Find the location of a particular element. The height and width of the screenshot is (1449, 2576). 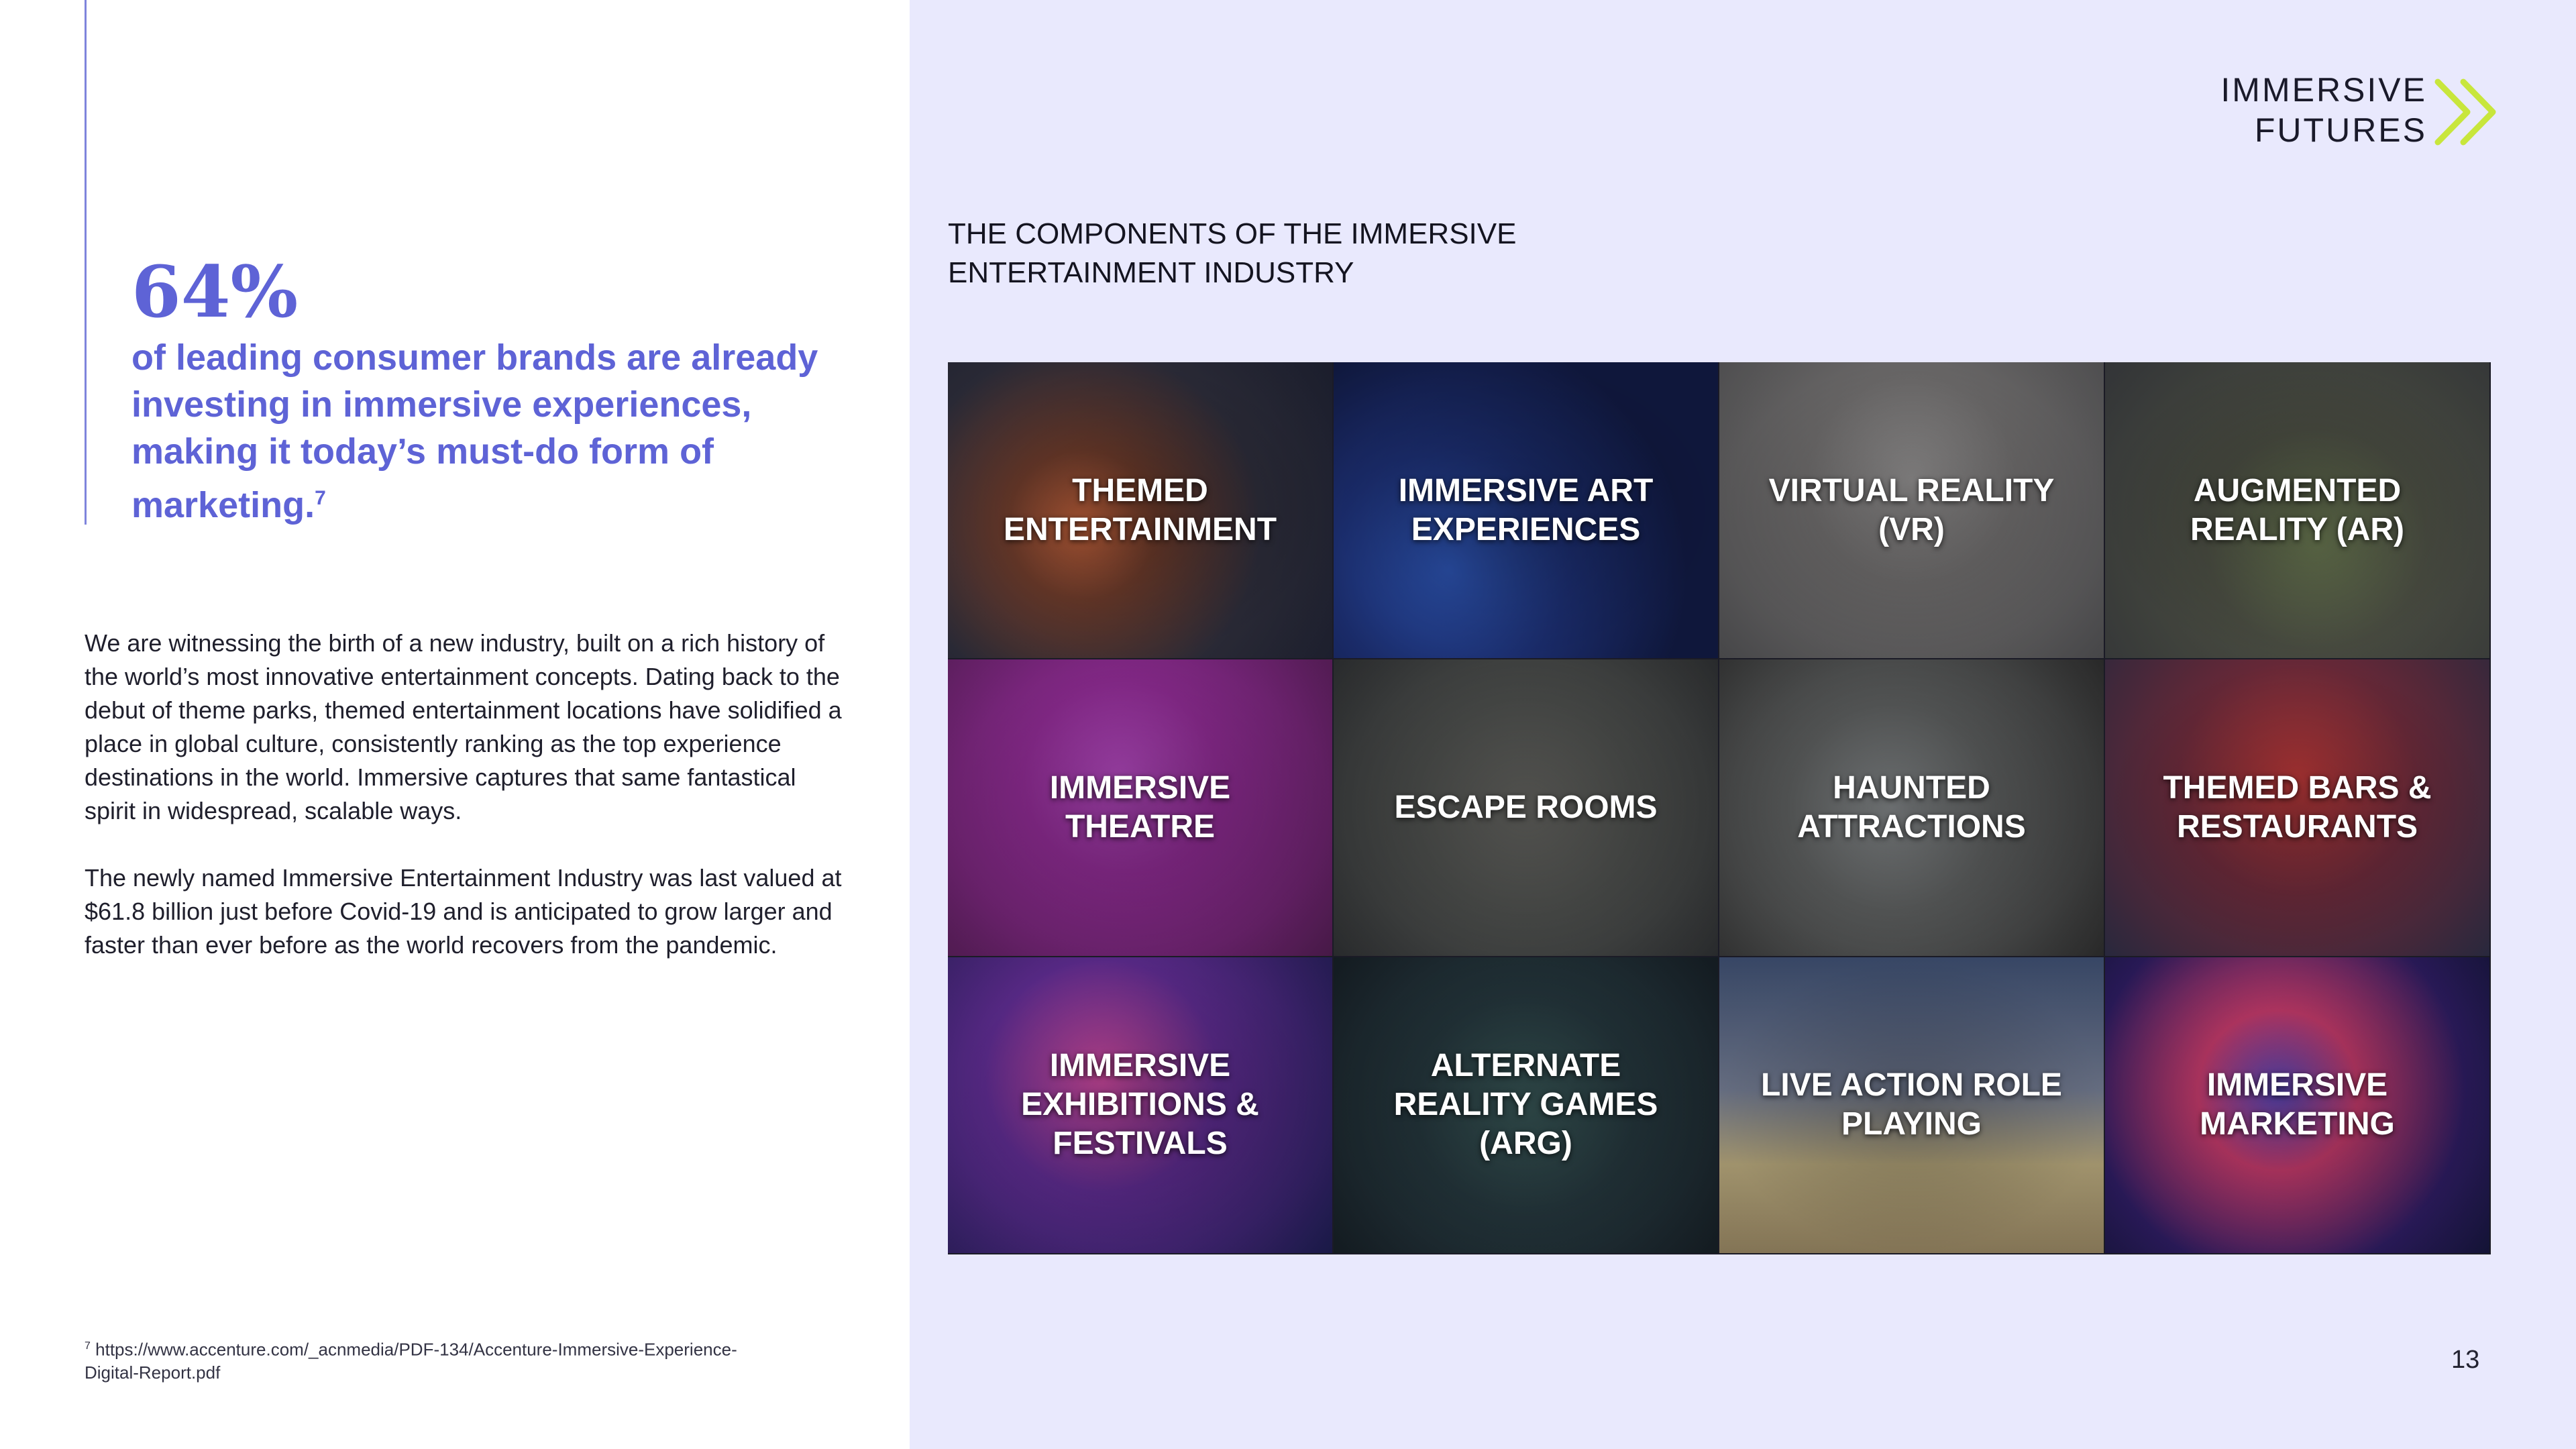

tile-immersive-marketing: IMMERSIVE MARKETING is located at coordinates (2298, 1105).